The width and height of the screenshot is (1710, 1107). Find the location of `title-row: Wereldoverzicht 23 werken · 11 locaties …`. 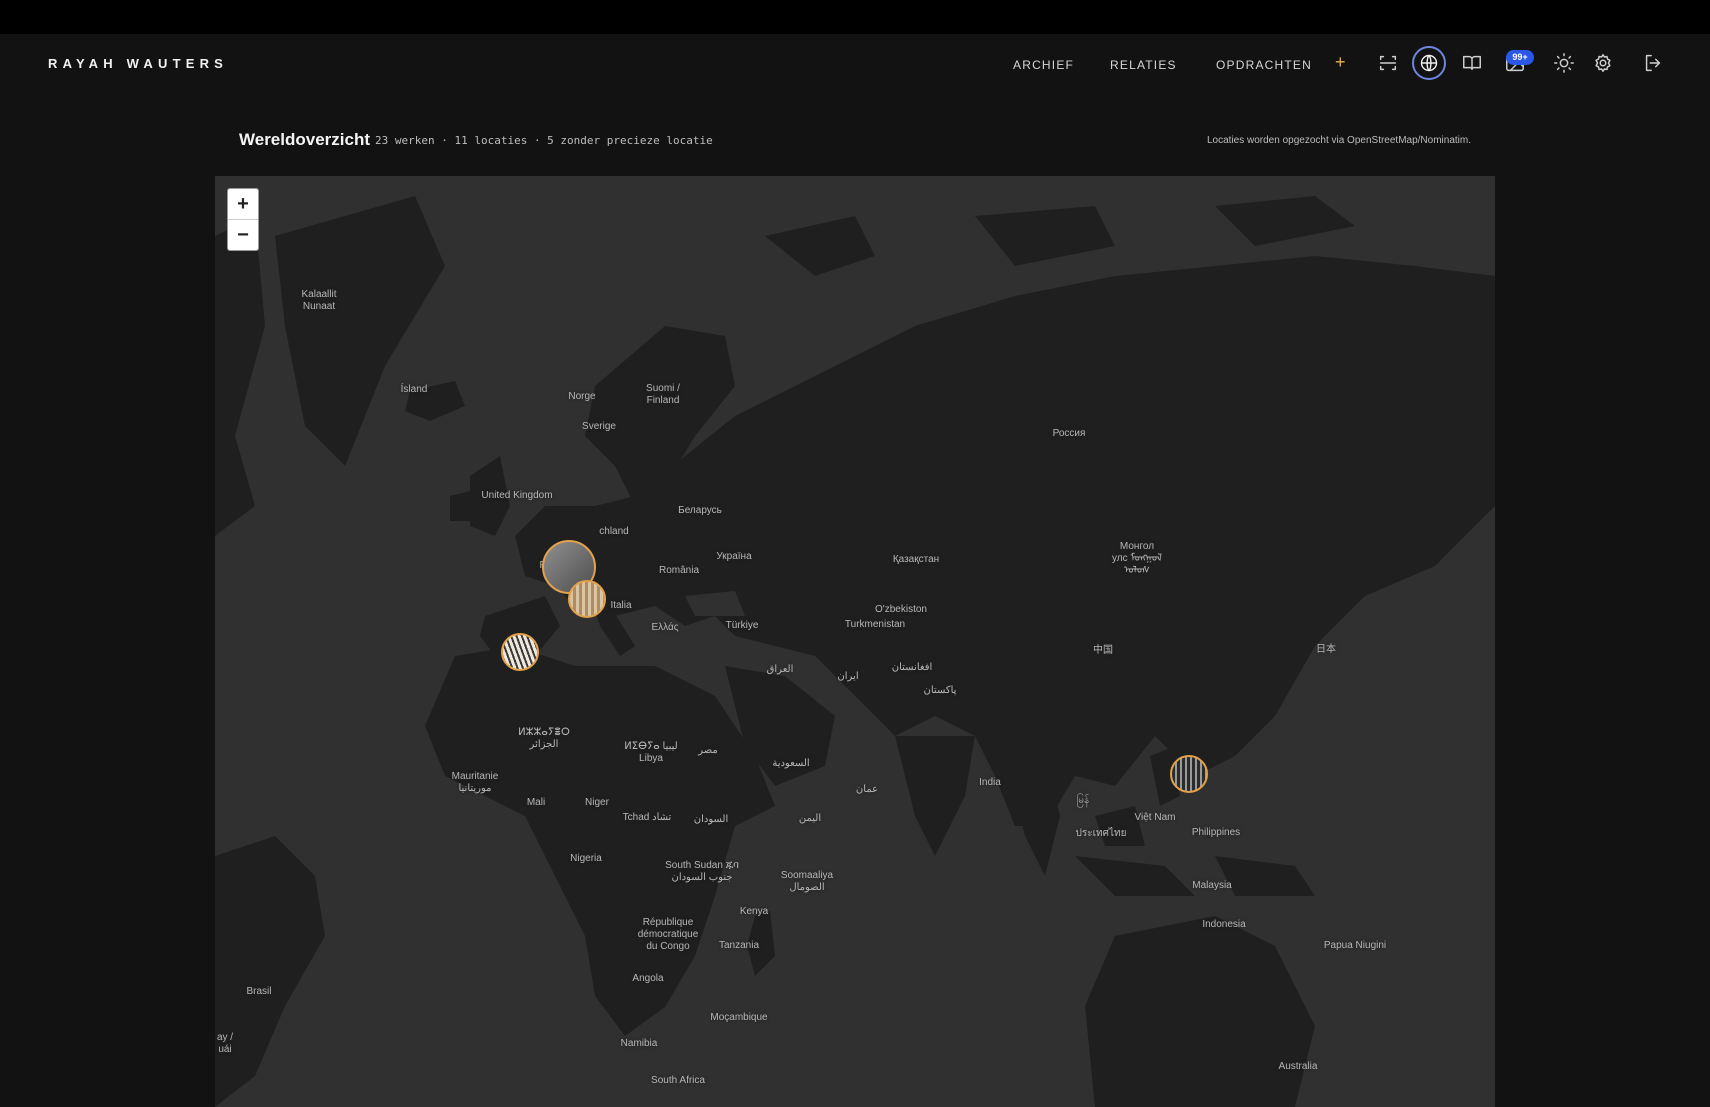

title-row: Wereldoverzicht 23 werken · 11 locaties … is located at coordinates (855, 142).